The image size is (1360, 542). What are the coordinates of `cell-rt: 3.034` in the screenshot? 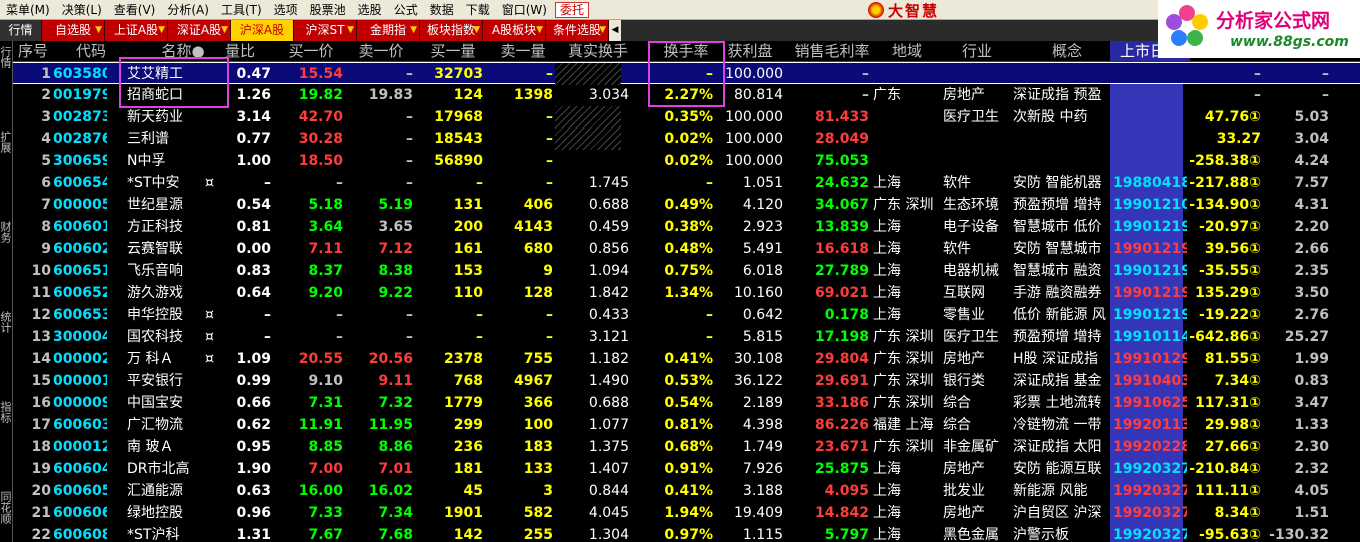 It's located at (608, 95).